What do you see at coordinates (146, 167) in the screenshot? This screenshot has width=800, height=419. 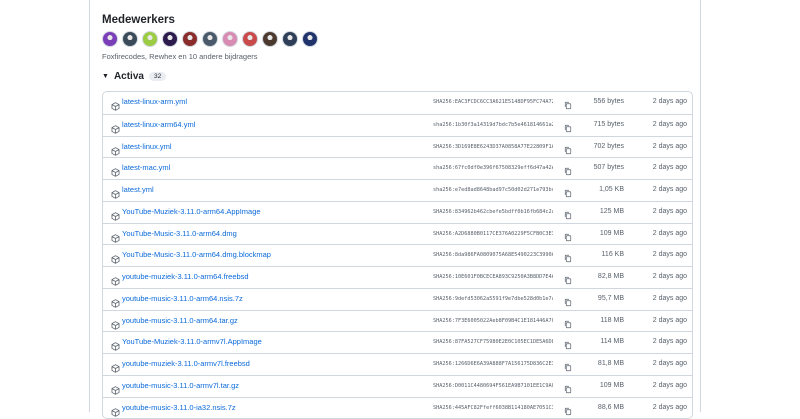 I see `asset-link: latest-mac.yml` at bounding box center [146, 167].